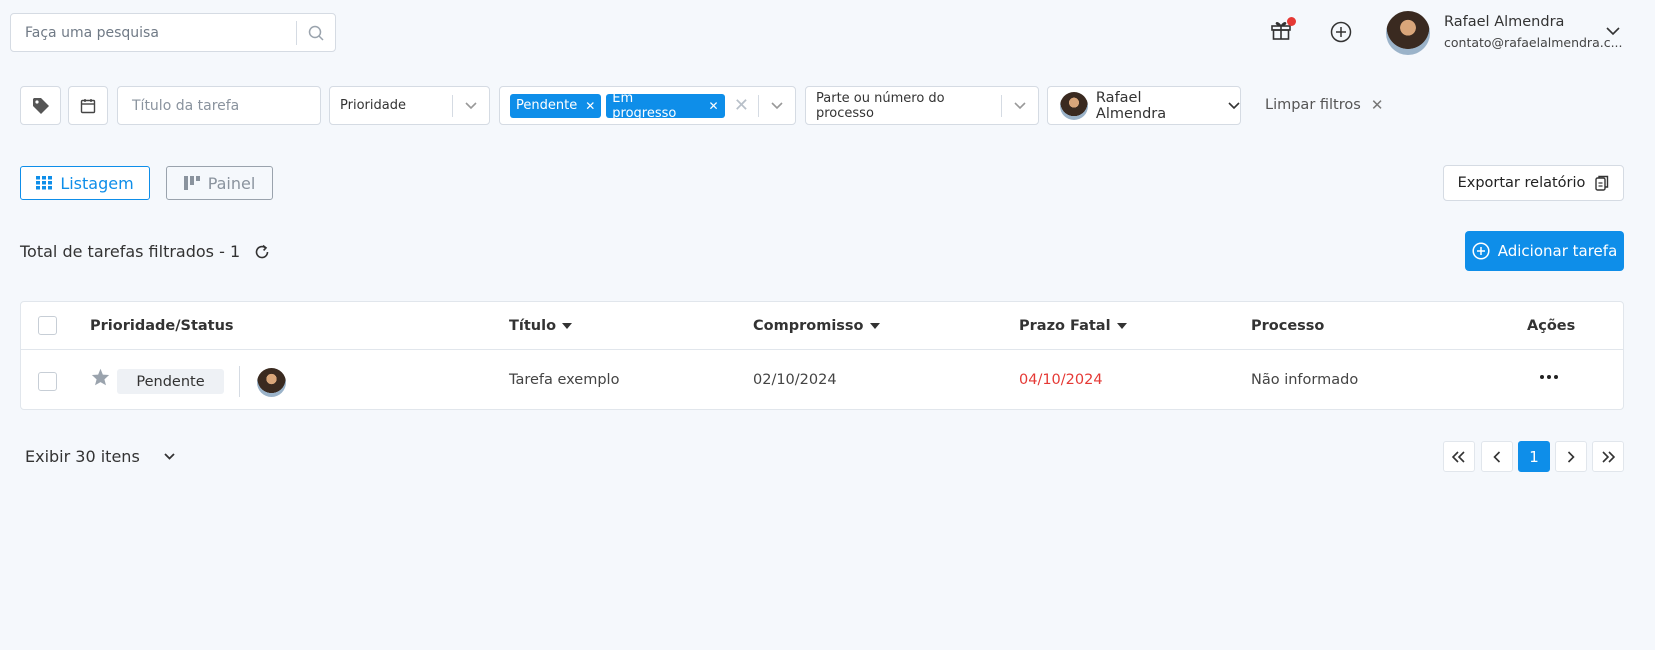  Describe the element at coordinates (795, 380) in the screenshot. I see `commitment-date: 02/10/2024` at that location.